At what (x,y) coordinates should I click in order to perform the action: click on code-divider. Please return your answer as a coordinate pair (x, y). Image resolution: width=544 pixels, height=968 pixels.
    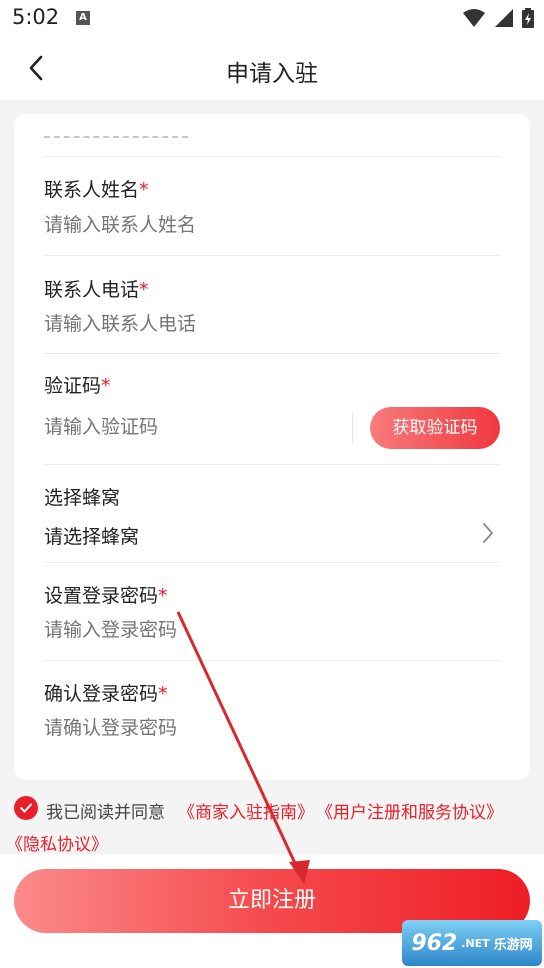
    Looking at the image, I should click on (352, 428).